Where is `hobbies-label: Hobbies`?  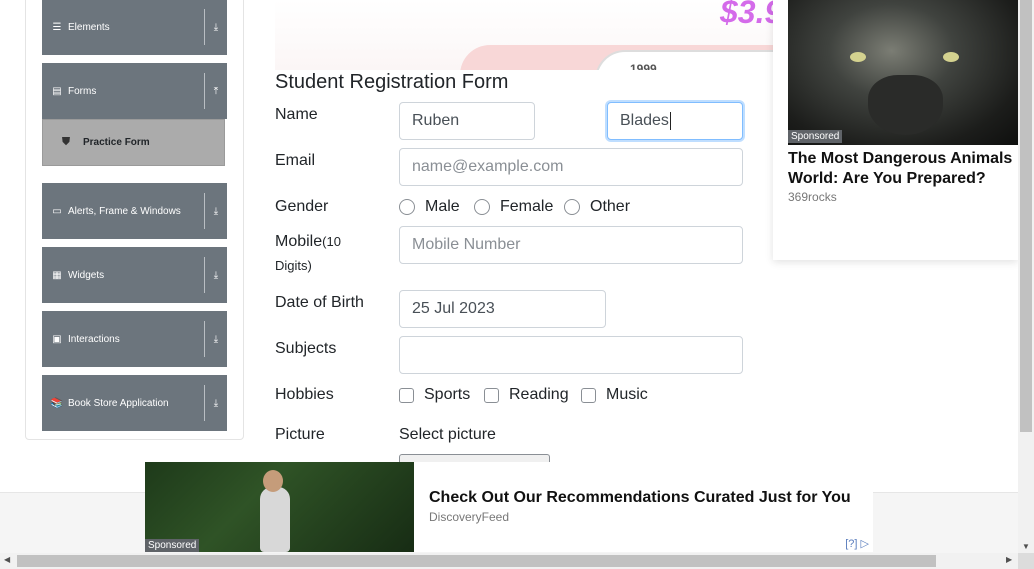 hobbies-label: Hobbies is located at coordinates (304, 394).